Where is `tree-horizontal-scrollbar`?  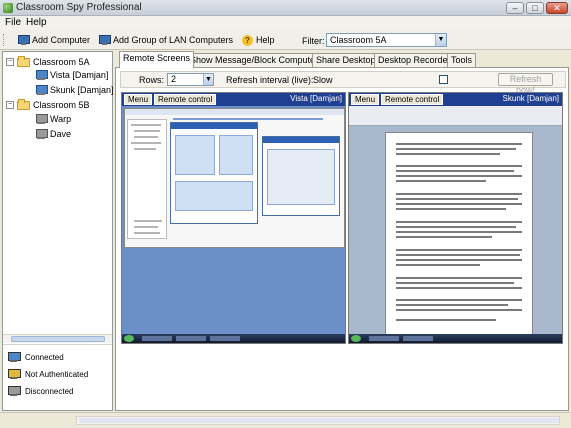 tree-horizontal-scrollbar is located at coordinates (57, 338).